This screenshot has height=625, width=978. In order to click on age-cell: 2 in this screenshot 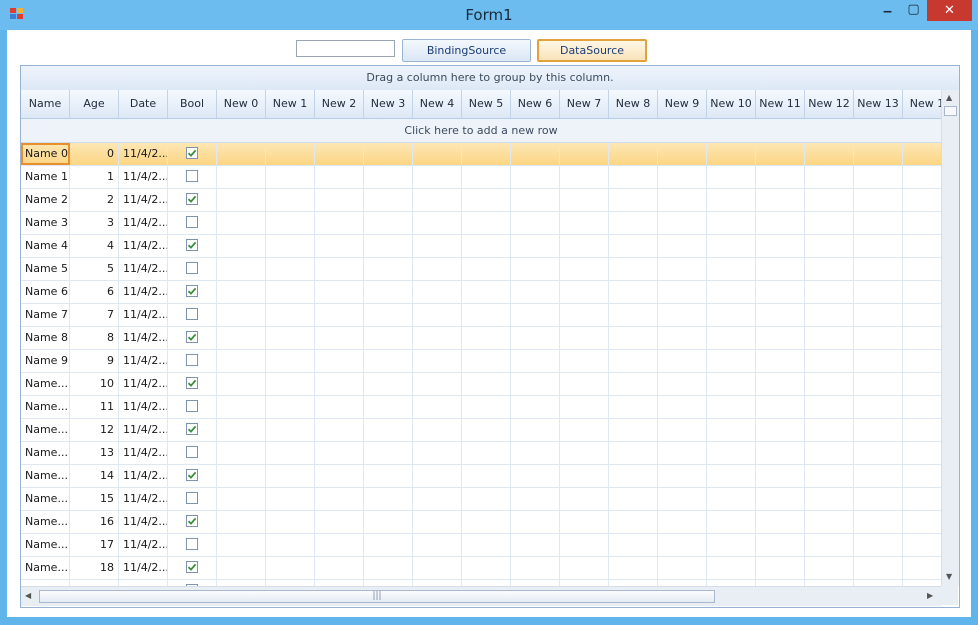, I will do `click(94, 200)`.